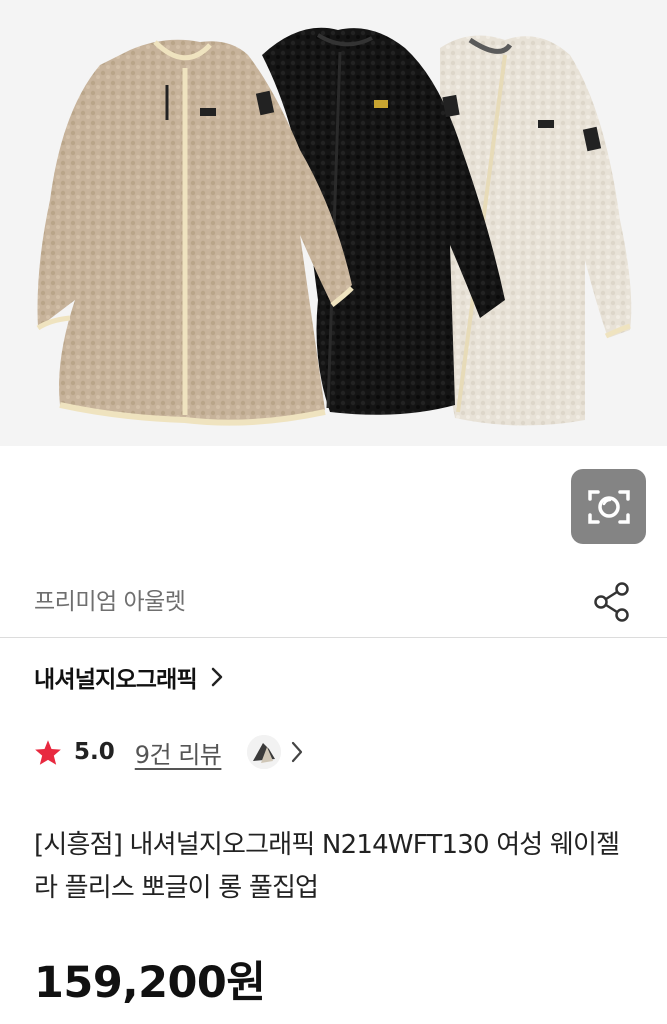  What do you see at coordinates (116, 680) in the screenshot?
I see `brand-name: 내셔널지오그래픽` at bounding box center [116, 680].